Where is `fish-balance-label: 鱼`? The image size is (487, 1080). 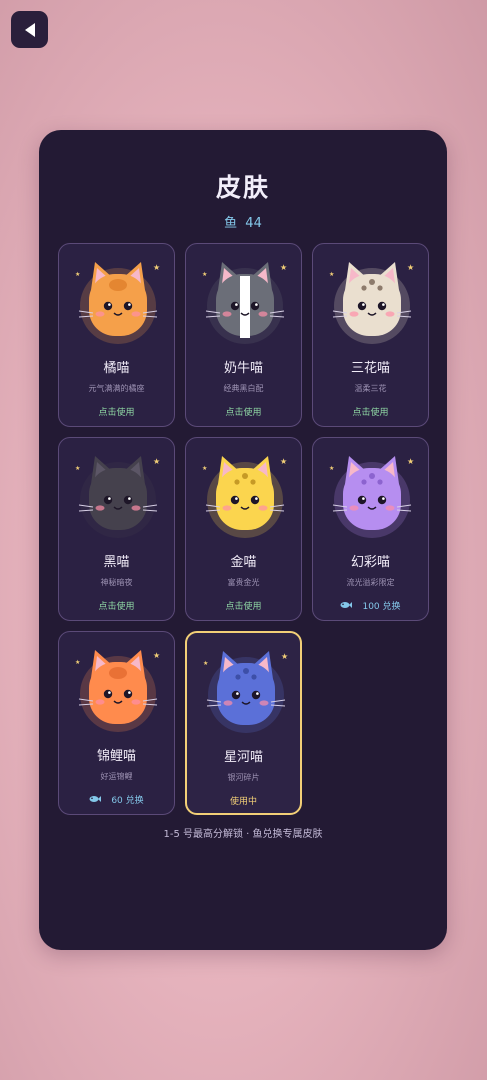 fish-balance-label: 鱼 is located at coordinates (231, 223).